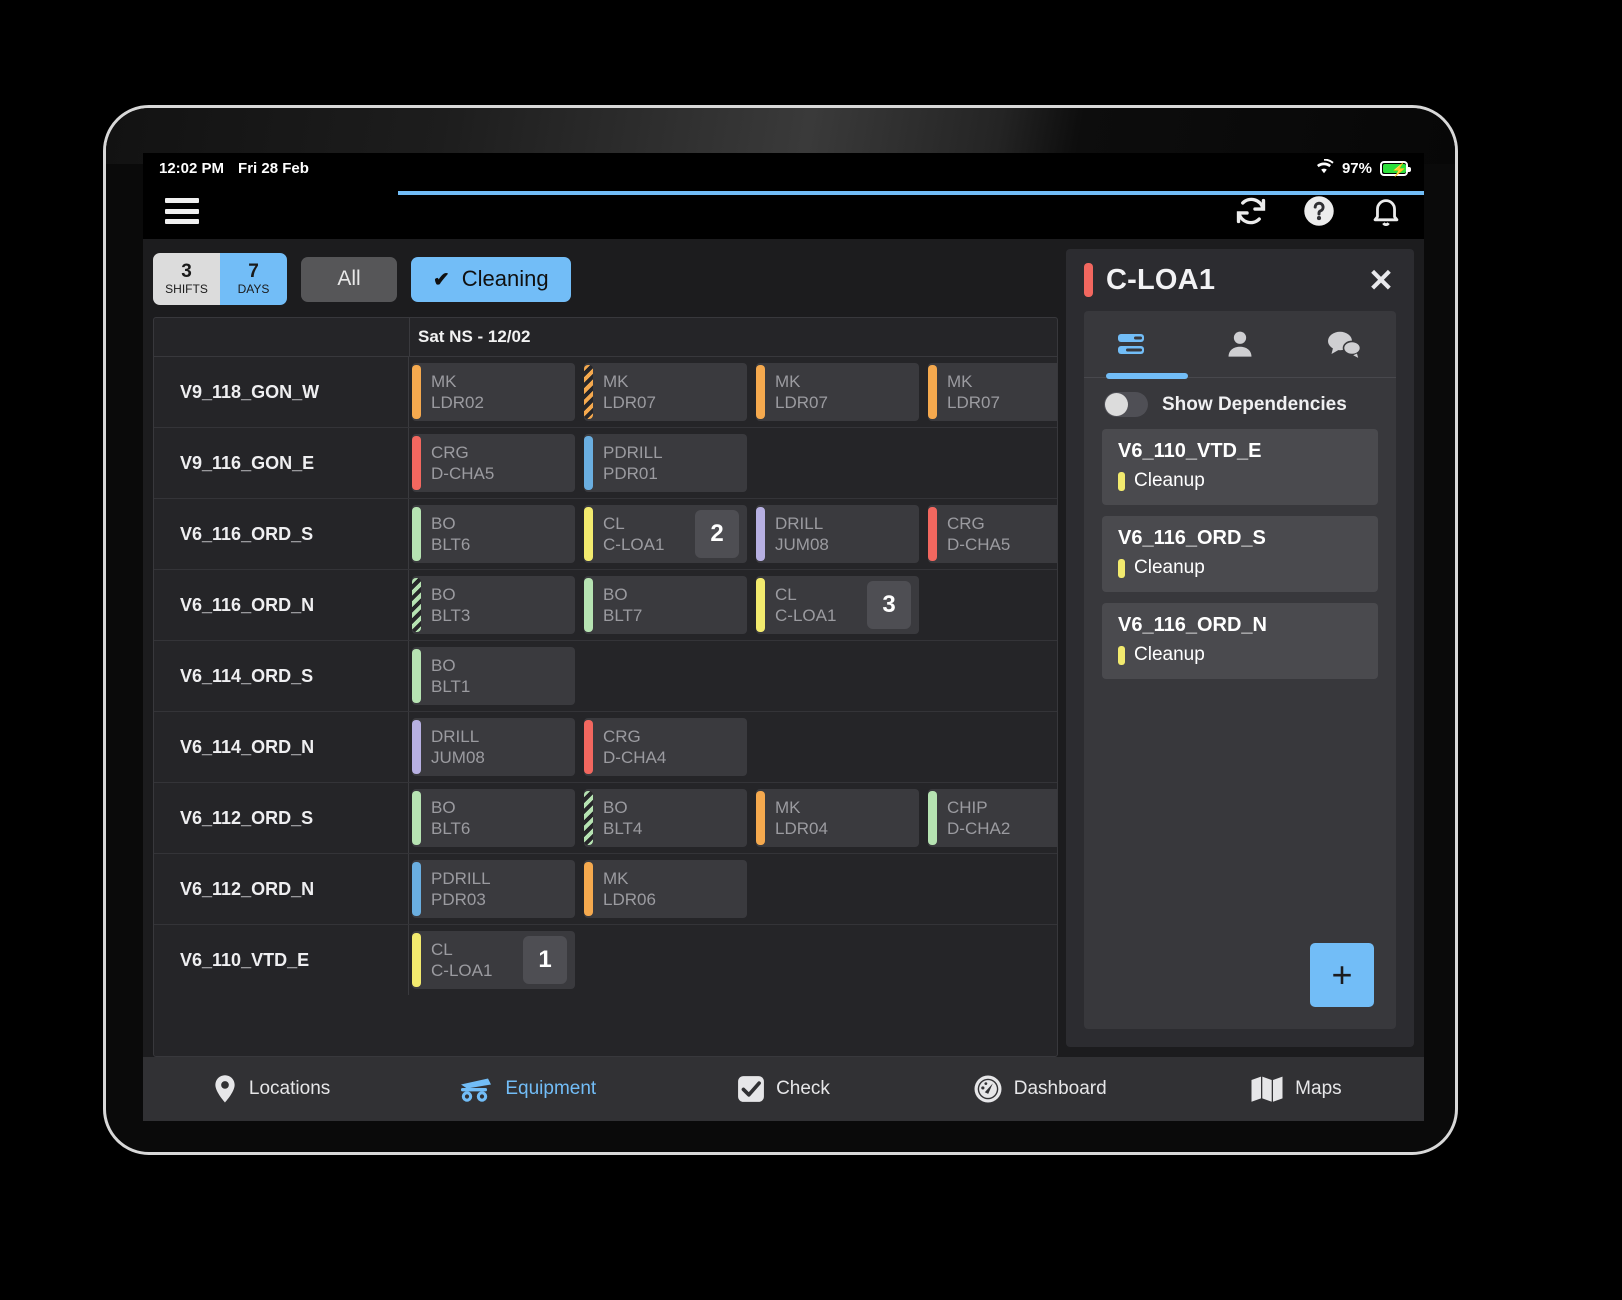 The width and height of the screenshot is (1622, 1300). I want to click on schedule-row: V6_116_ORD_N BO BLT3 BO BLT7 CL C-LOA1 3, so click(605, 605).